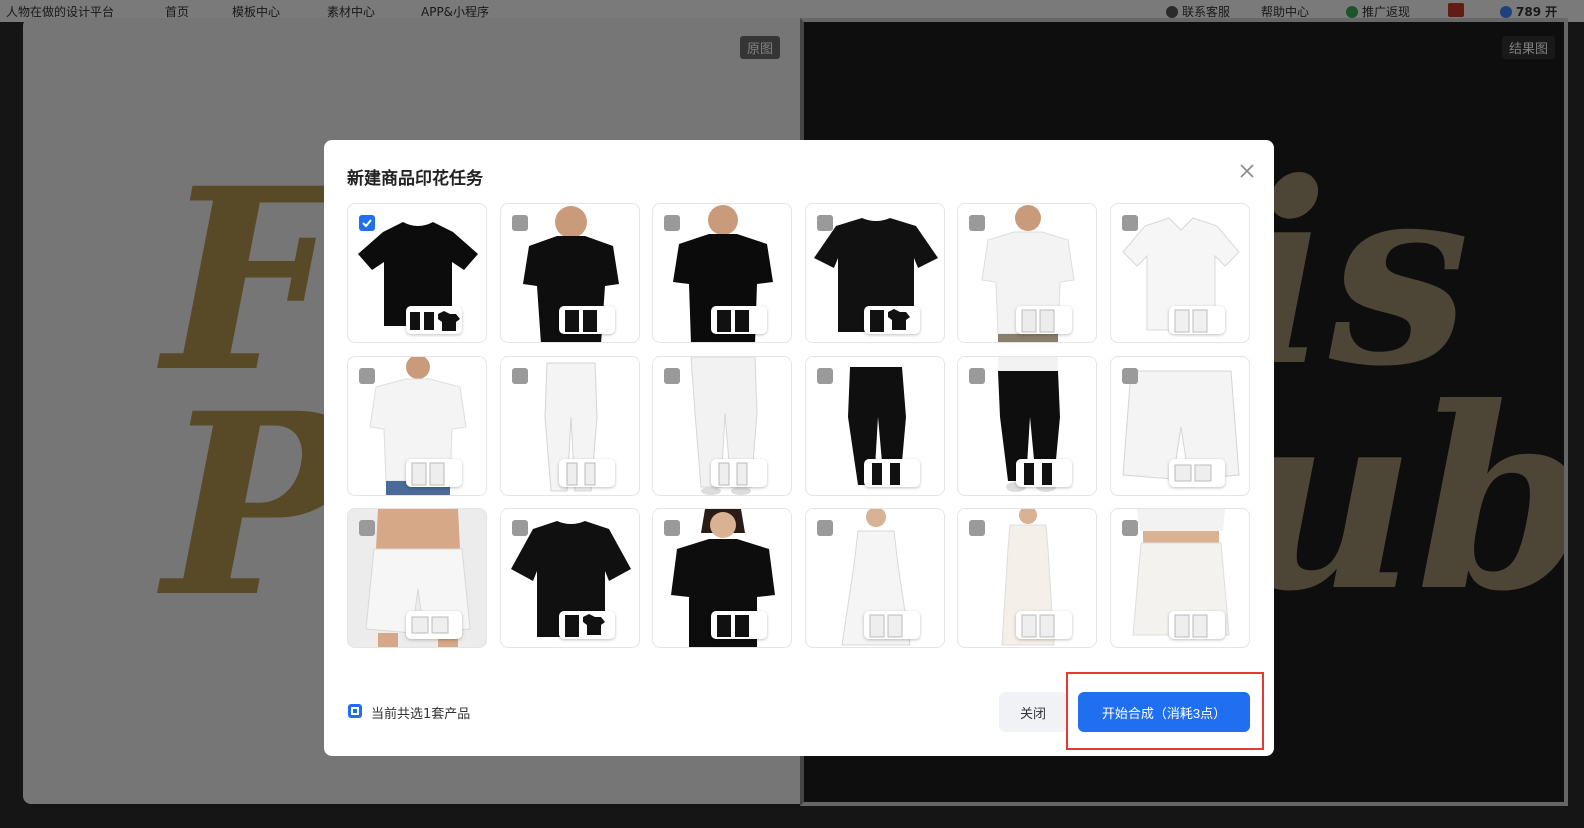 This screenshot has width=1584, height=828. What do you see at coordinates (1033, 712) in the screenshot?
I see `close-button: 关闭` at bounding box center [1033, 712].